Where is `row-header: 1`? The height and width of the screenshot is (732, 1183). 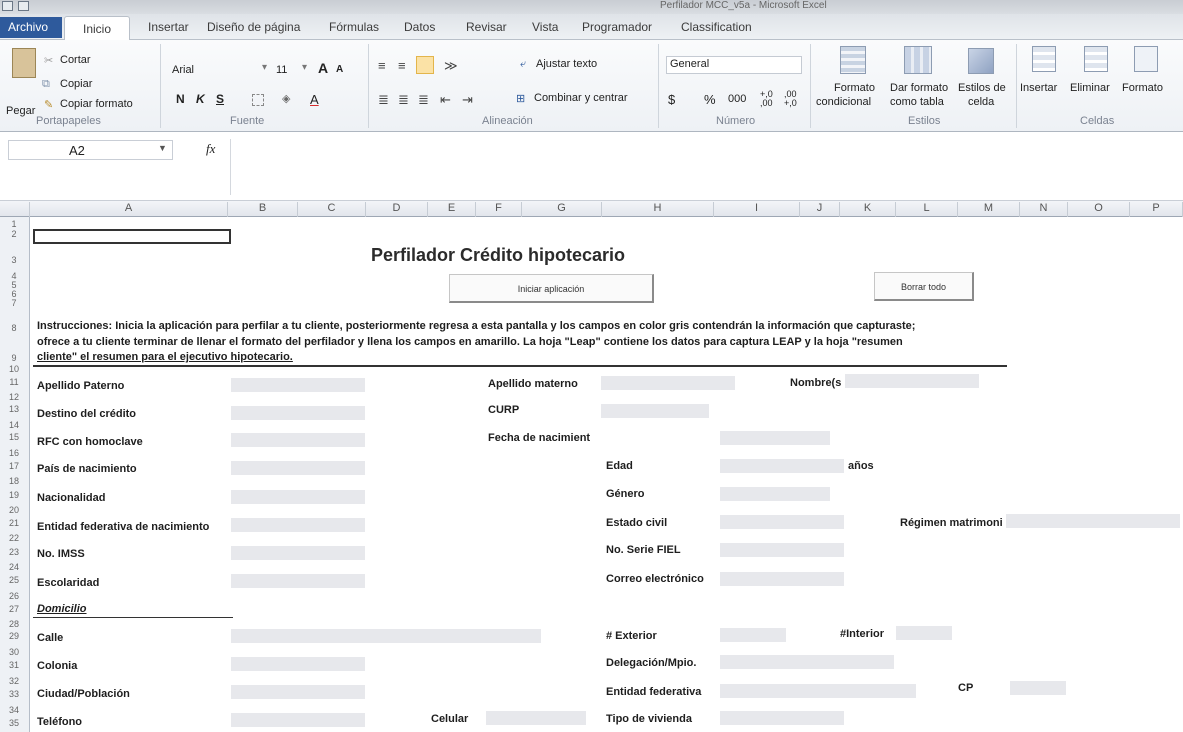 row-header: 1 is located at coordinates (14, 224).